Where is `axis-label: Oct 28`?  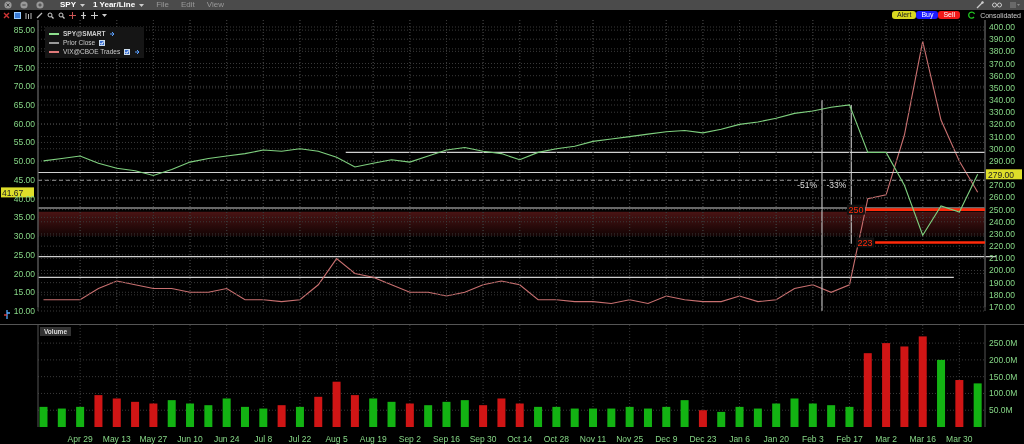
axis-label: Oct 28 is located at coordinates (556, 439).